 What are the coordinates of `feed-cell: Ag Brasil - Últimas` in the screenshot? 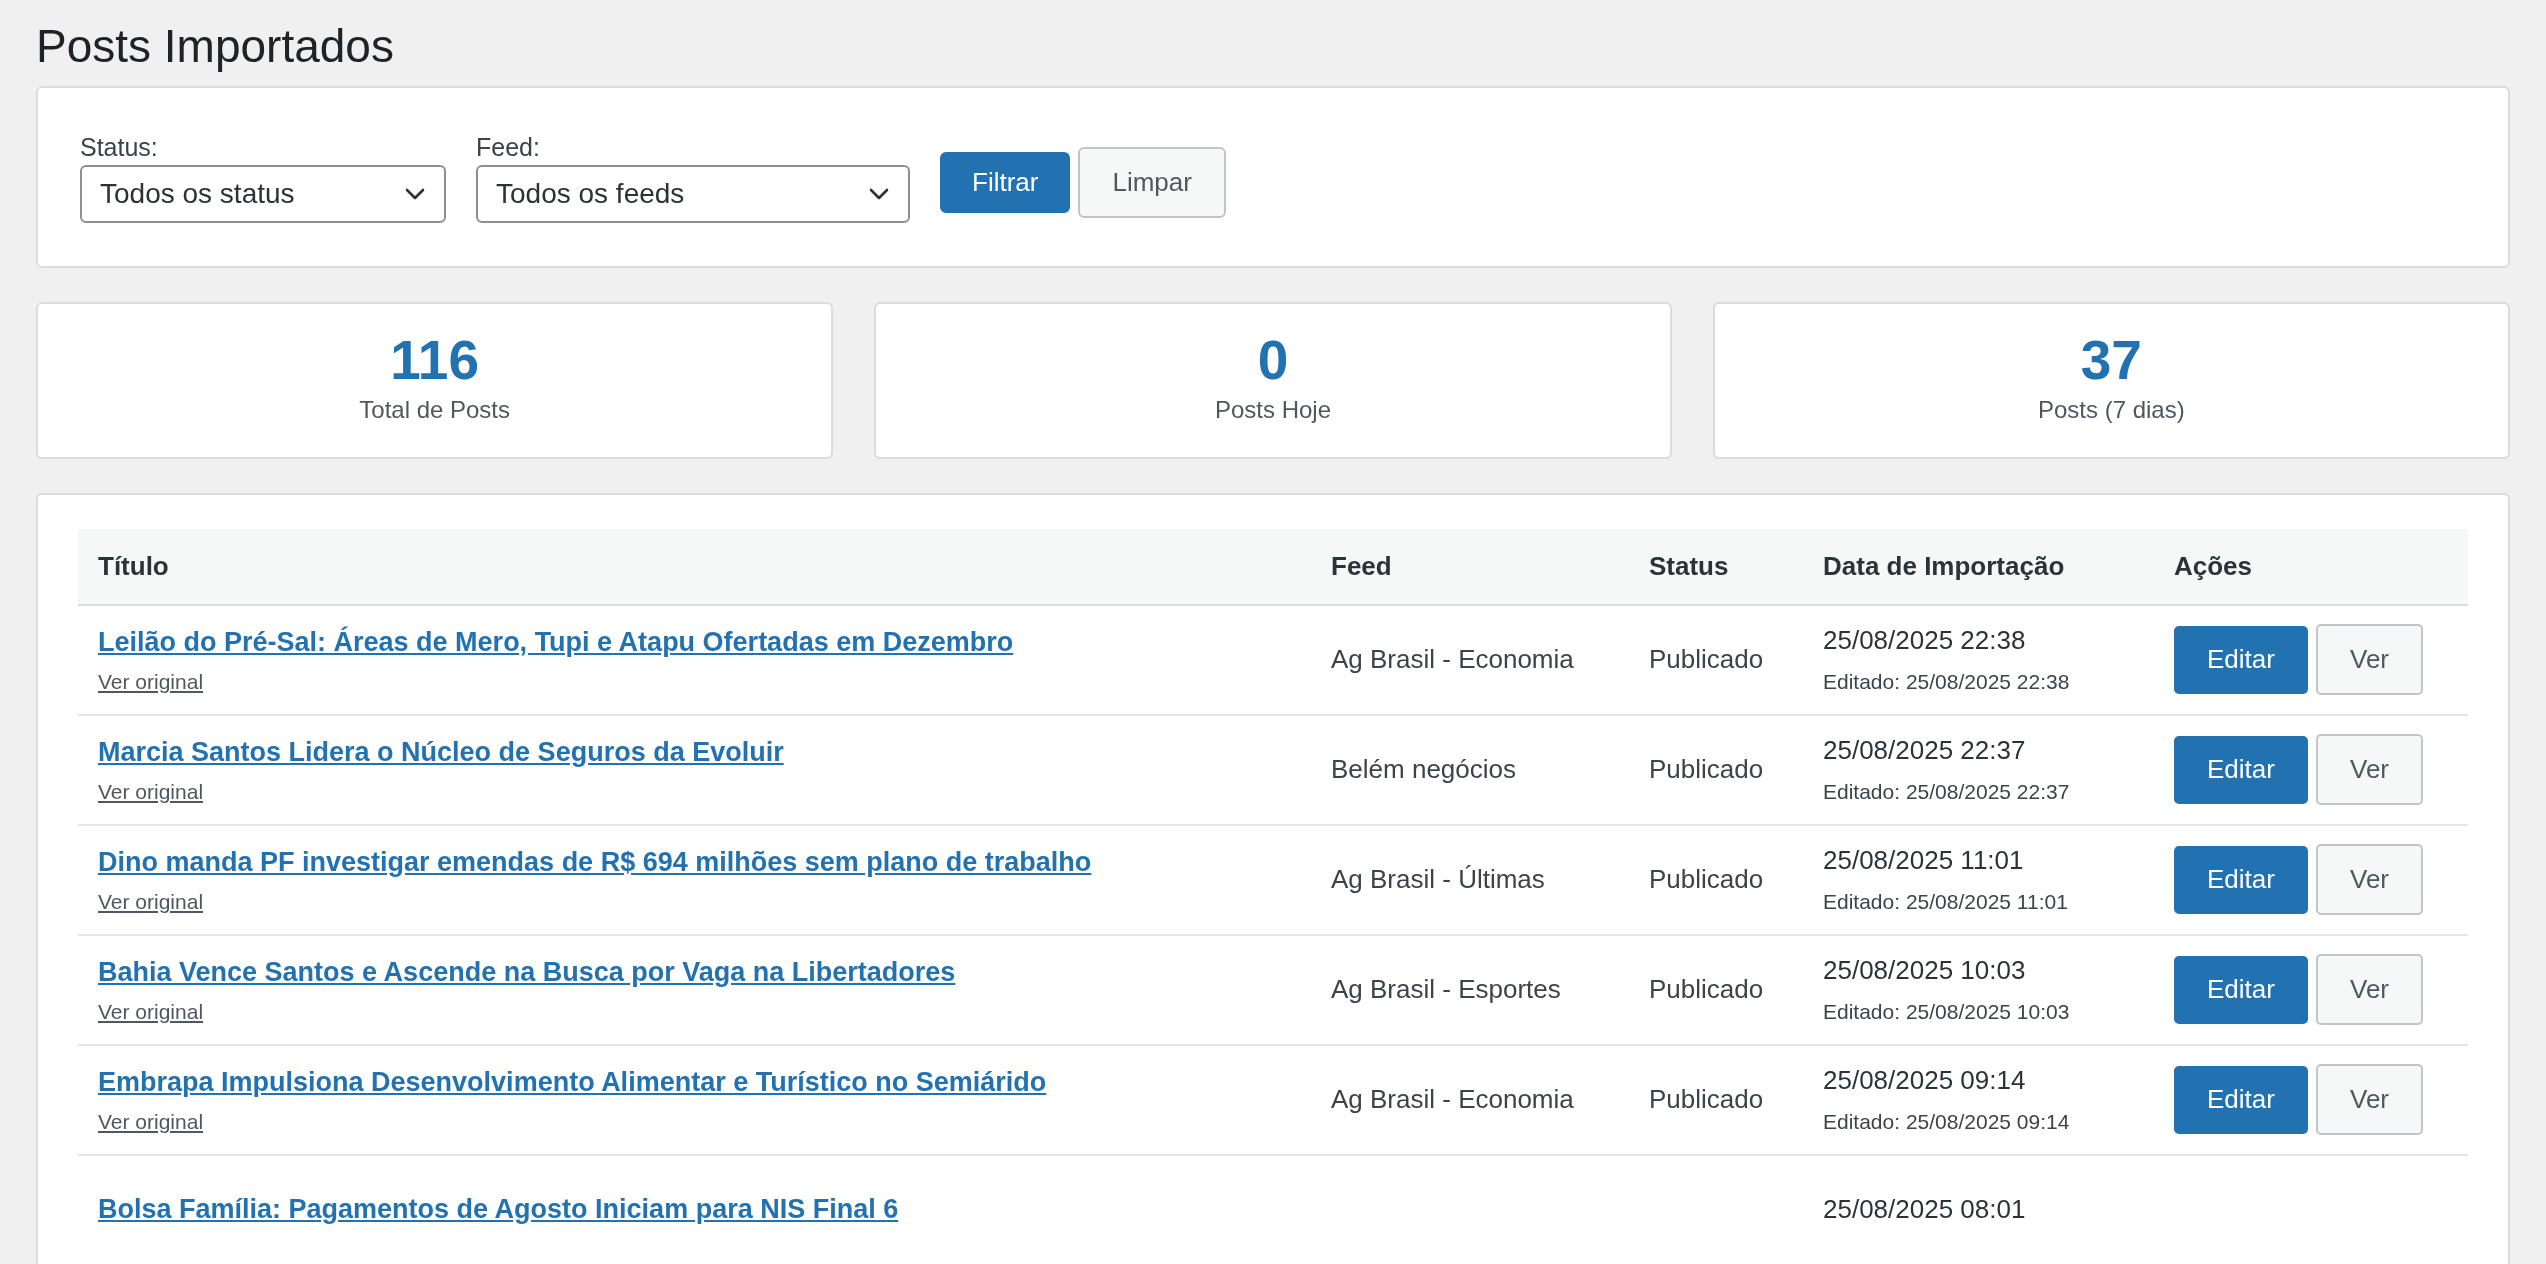 It's located at (1438, 879).